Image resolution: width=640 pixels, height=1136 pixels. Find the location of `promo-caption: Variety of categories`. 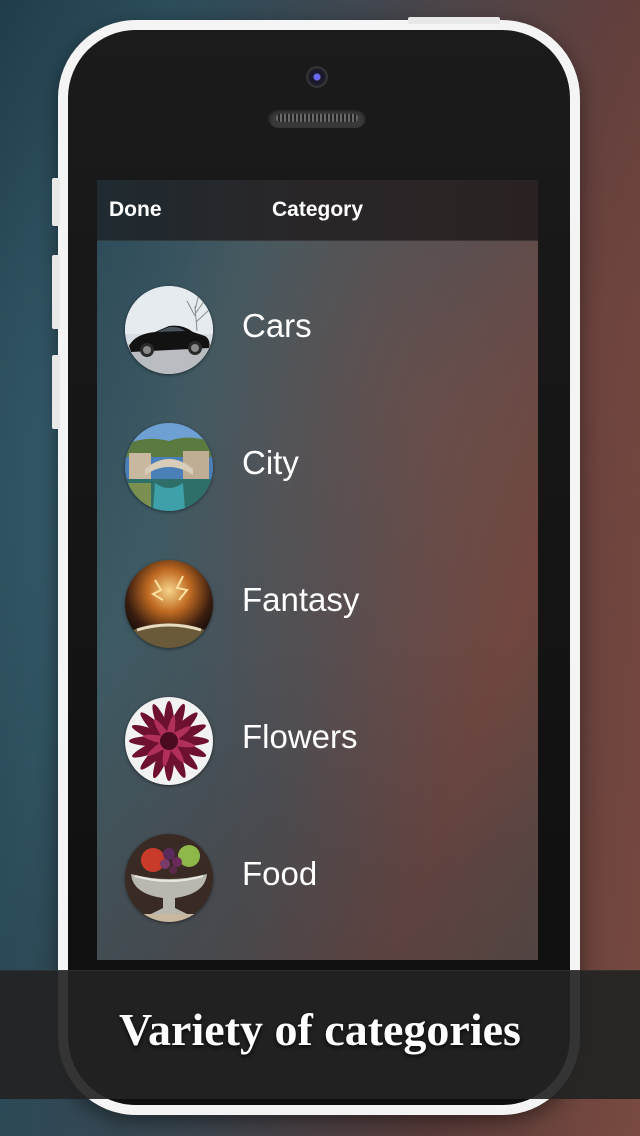

promo-caption: Variety of categories is located at coordinates (320, 1029).